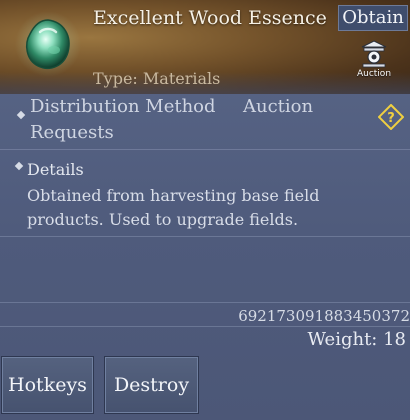 This screenshot has width=410, height=420. What do you see at coordinates (373, 18) in the screenshot?
I see `obtain-button: Obtain` at bounding box center [373, 18].